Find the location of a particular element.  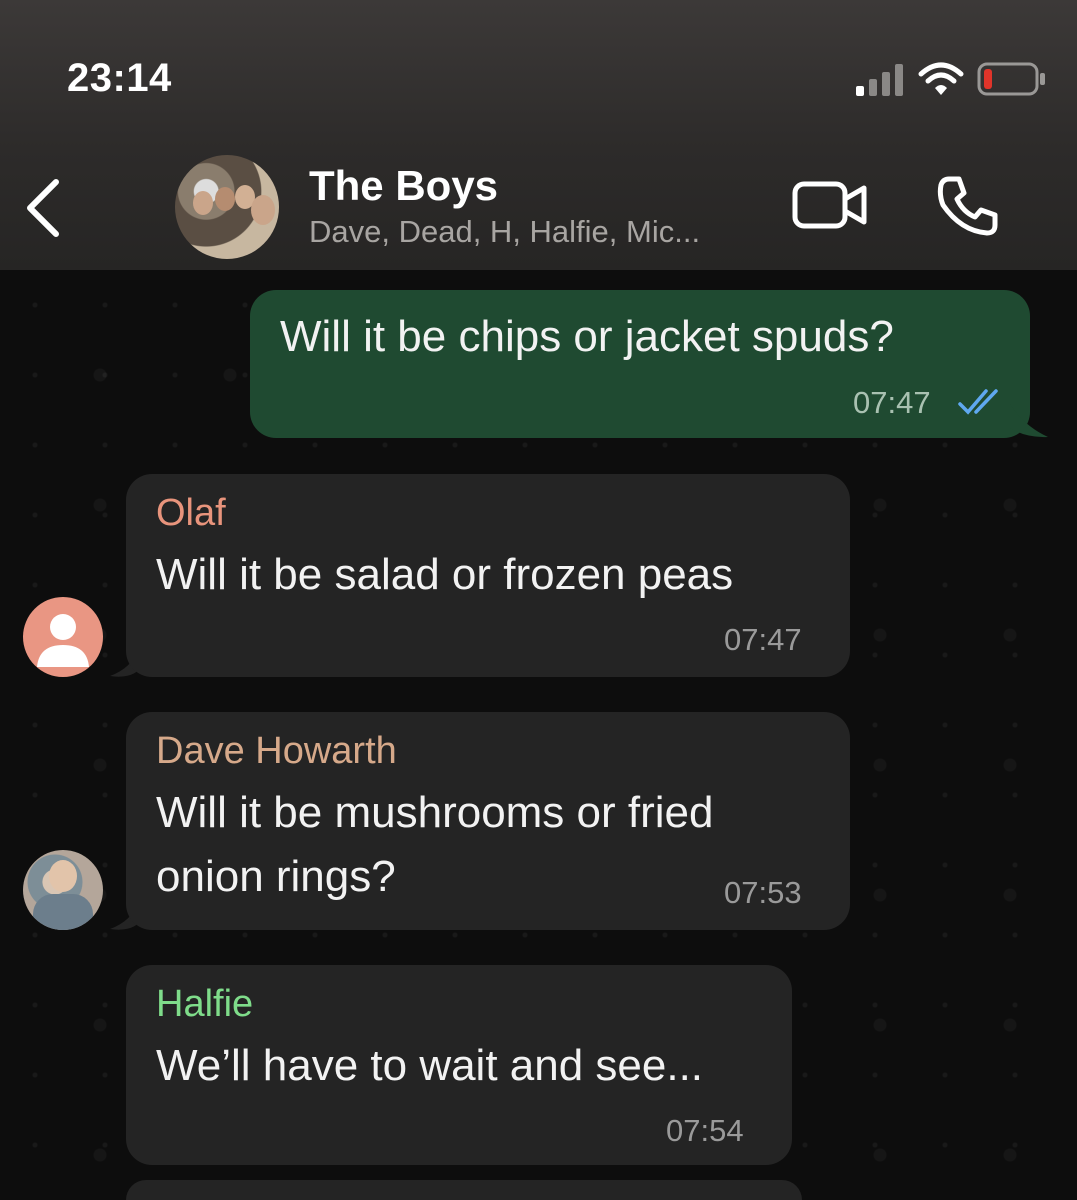

video-call-icon is located at coordinates (830, 205).